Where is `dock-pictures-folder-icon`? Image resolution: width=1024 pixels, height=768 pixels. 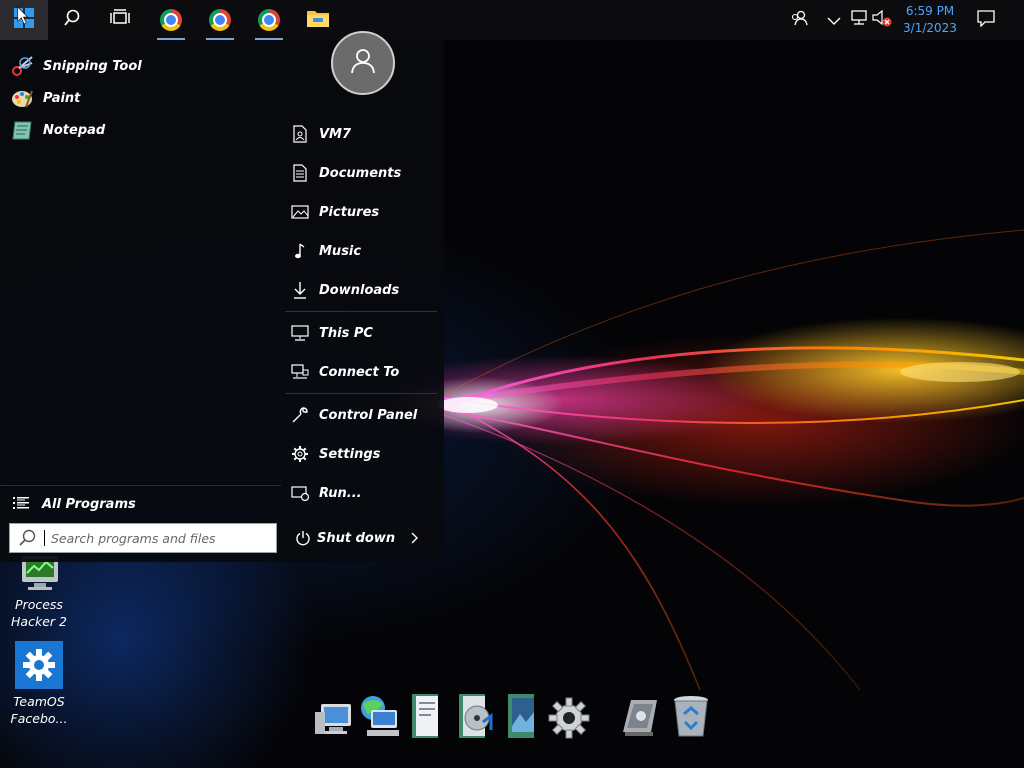 dock-pictures-folder-icon is located at coordinates (521, 715).